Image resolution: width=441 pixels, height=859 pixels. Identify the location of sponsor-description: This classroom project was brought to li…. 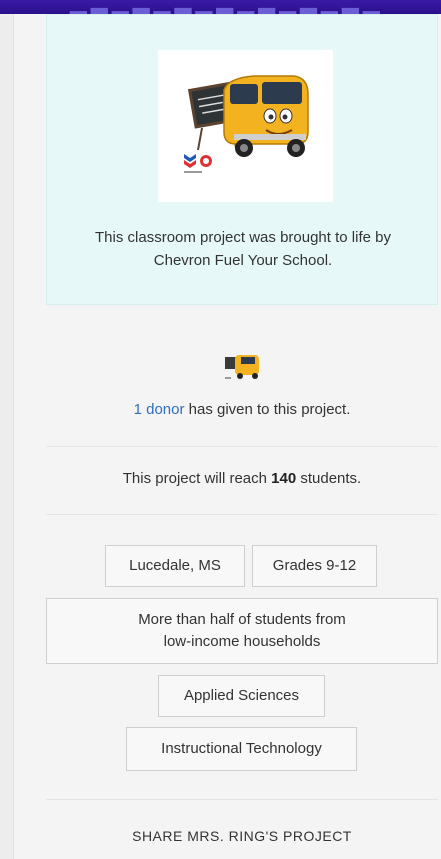
(243, 249).